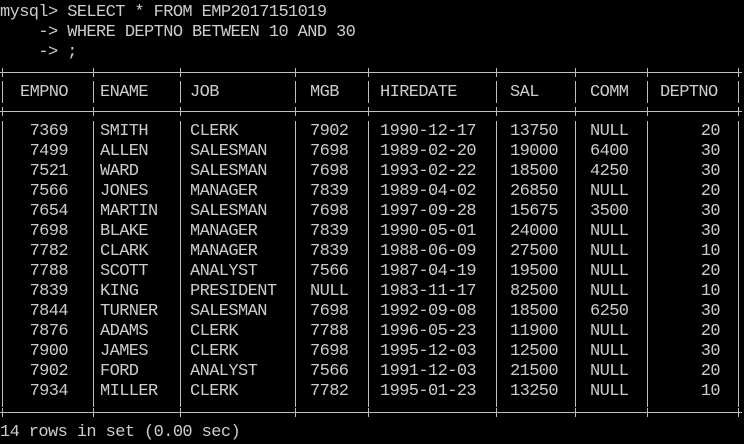 Image resolution: width=744 pixels, height=444 pixels. Describe the element at coordinates (428, 371) in the screenshot. I see `table-cell-hiredate: 1991-12-03` at that location.